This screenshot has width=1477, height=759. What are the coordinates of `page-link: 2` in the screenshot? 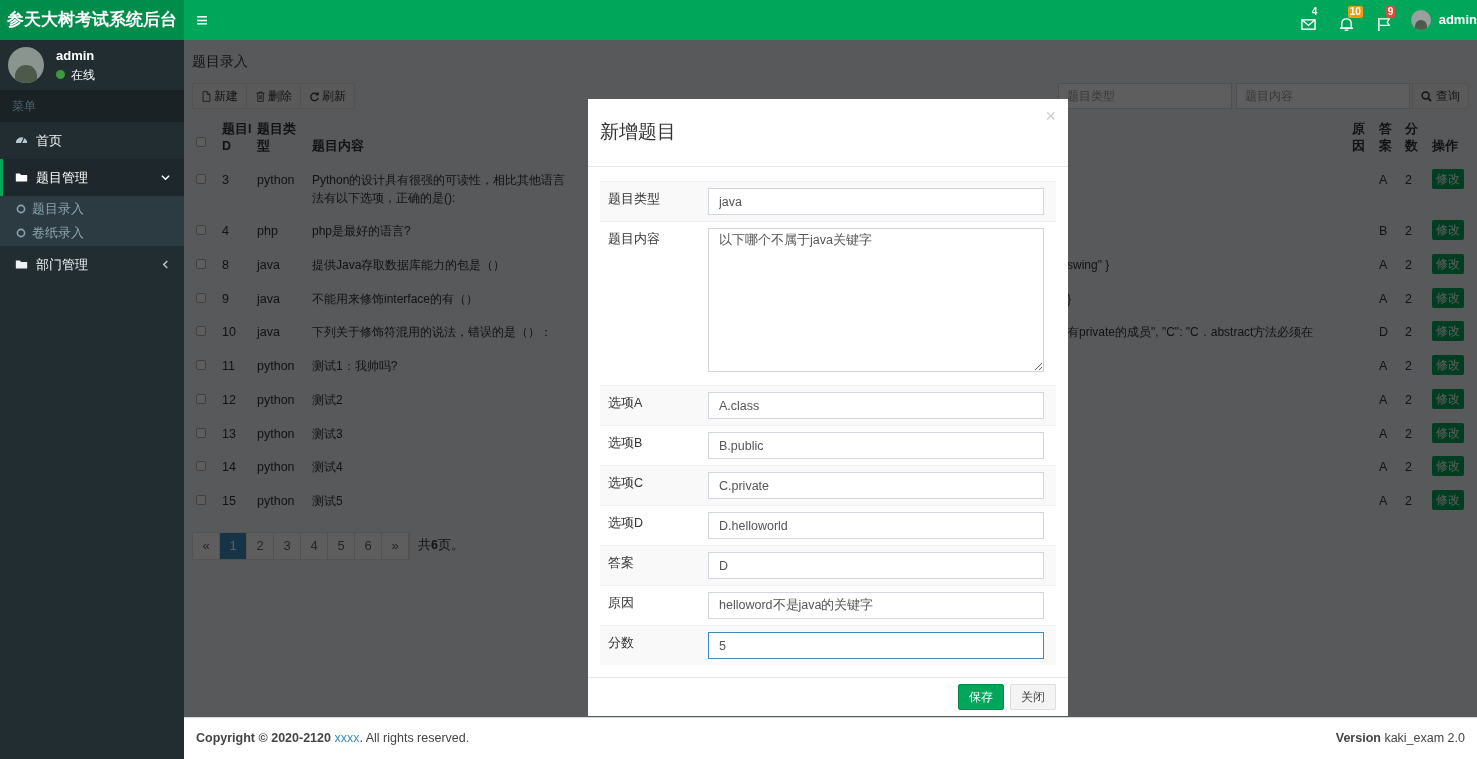 It's located at (260, 545).